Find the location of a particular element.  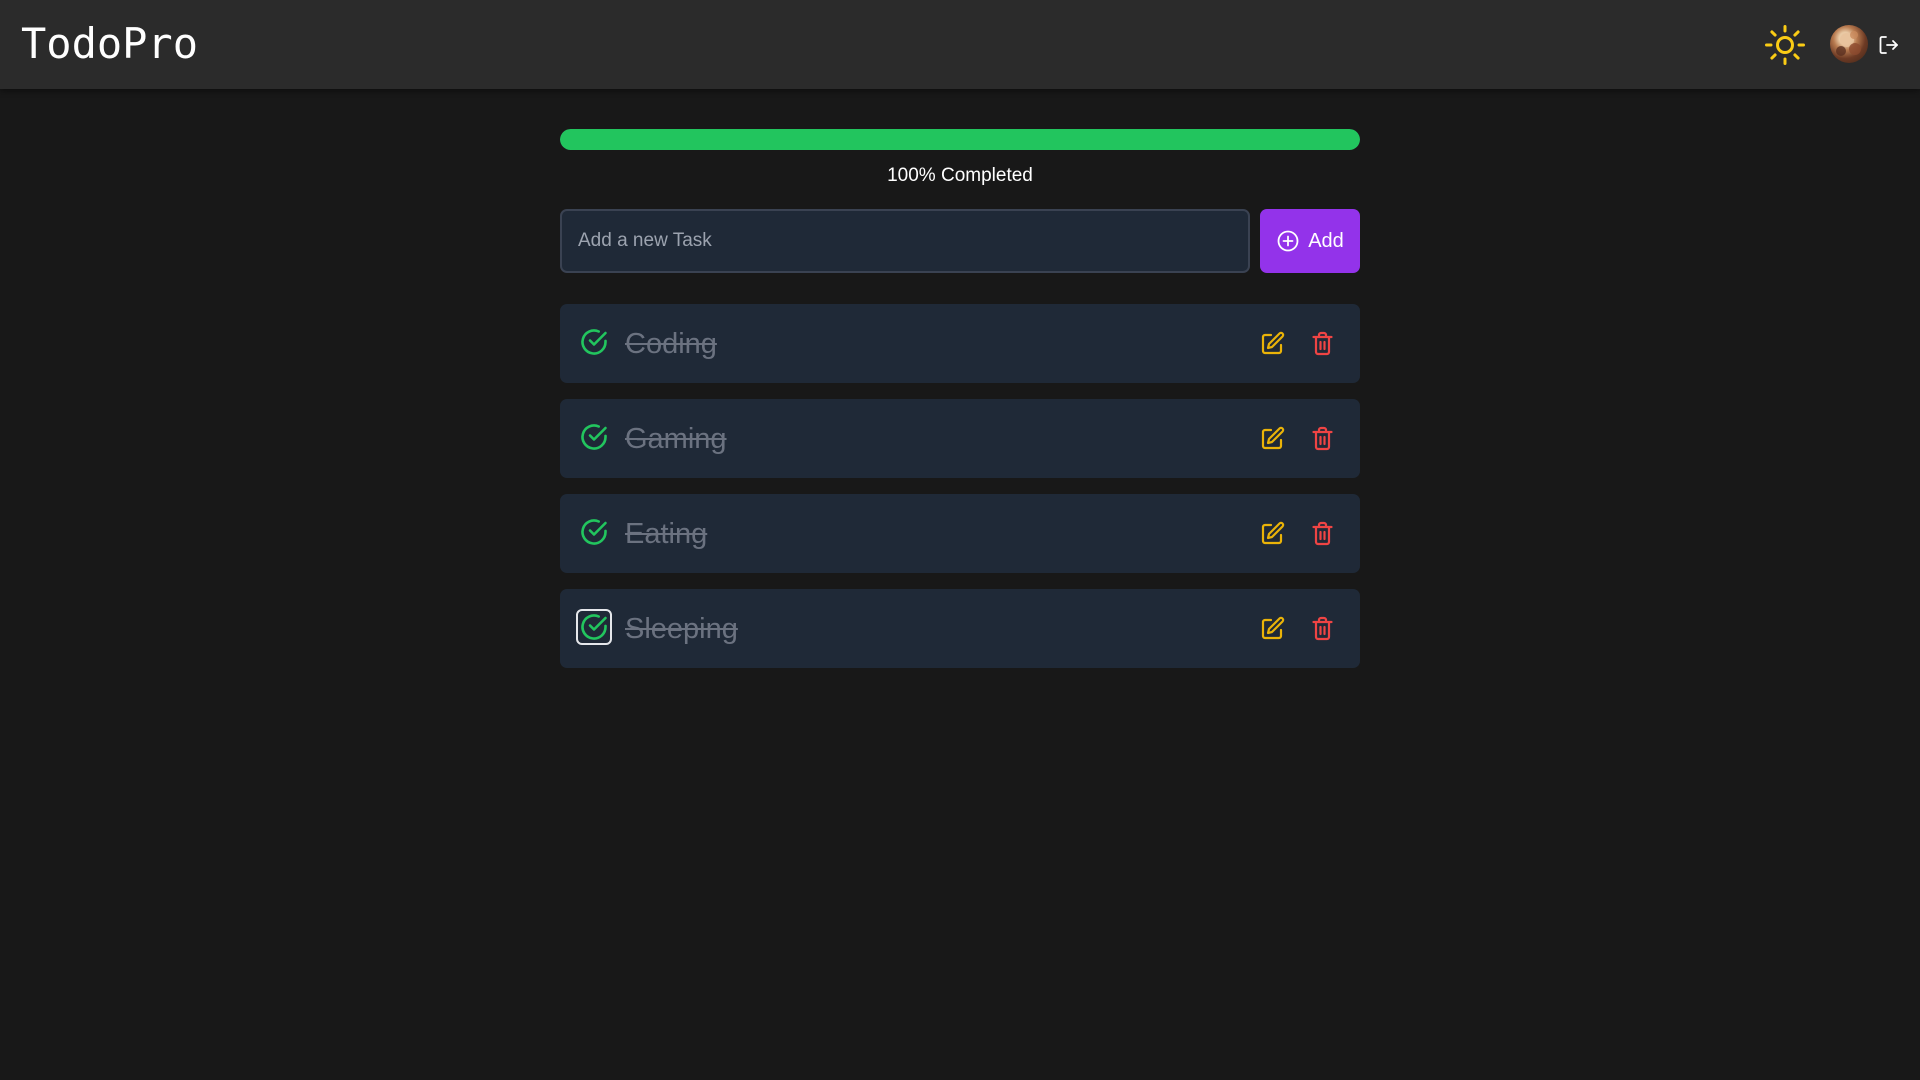

theme-toggle-button is located at coordinates (1785, 45).